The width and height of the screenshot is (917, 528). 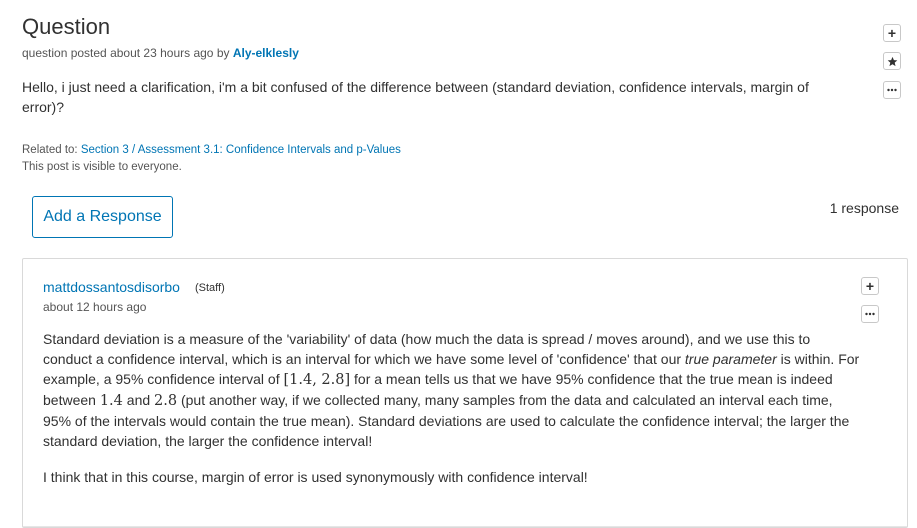 I want to click on math-upper: 2.8, so click(x=166, y=401).